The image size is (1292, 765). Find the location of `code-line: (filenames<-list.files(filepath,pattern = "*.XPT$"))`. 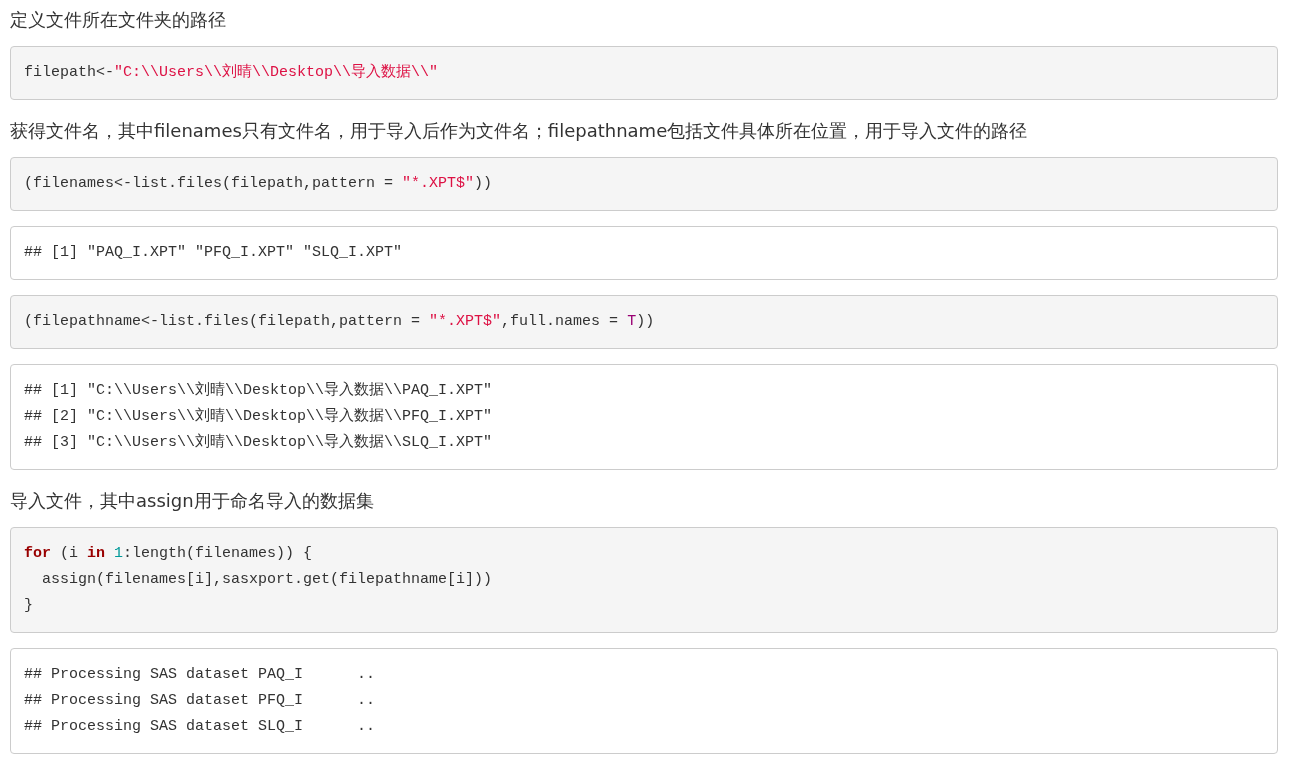

code-line: (filenames<-list.files(filepath,pattern = "*.XPT$")) is located at coordinates (258, 184).